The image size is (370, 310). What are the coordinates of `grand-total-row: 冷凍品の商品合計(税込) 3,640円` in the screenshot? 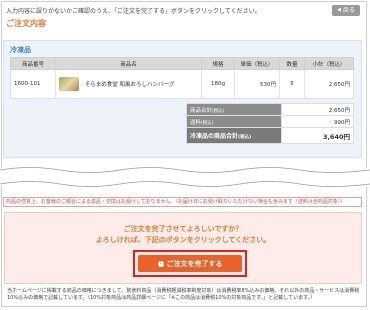 It's located at (270, 135).